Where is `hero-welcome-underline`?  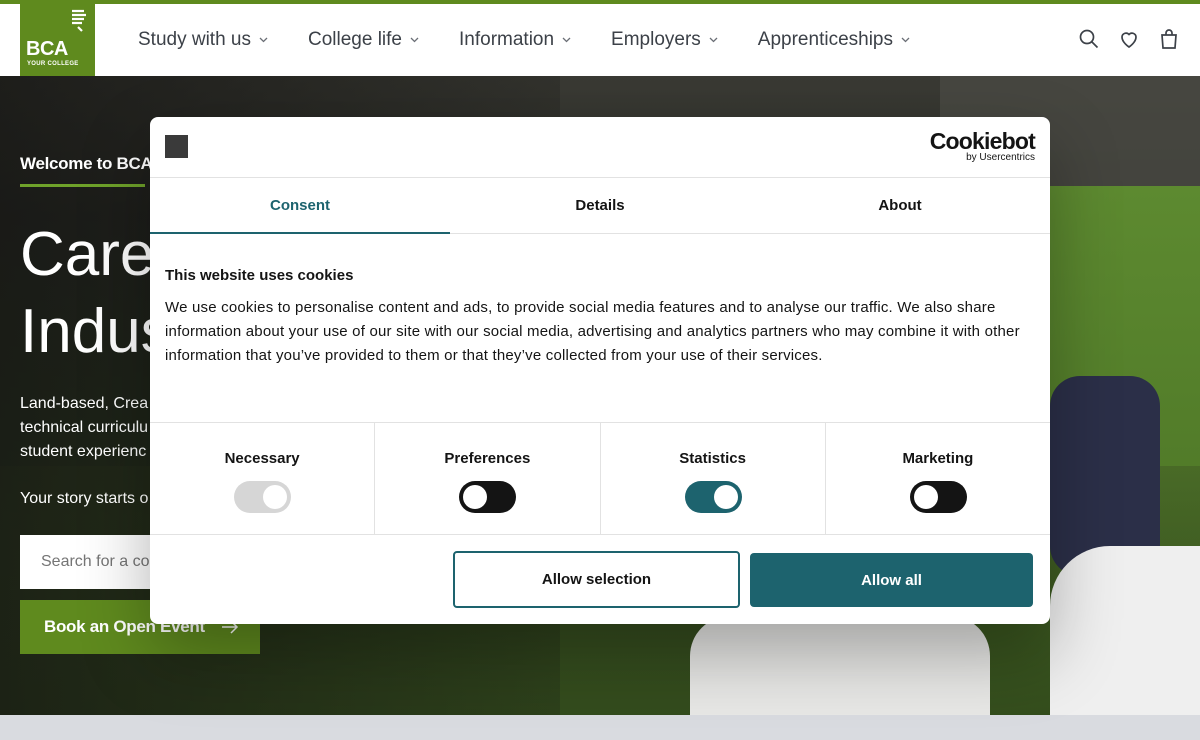 hero-welcome-underline is located at coordinates (82, 185).